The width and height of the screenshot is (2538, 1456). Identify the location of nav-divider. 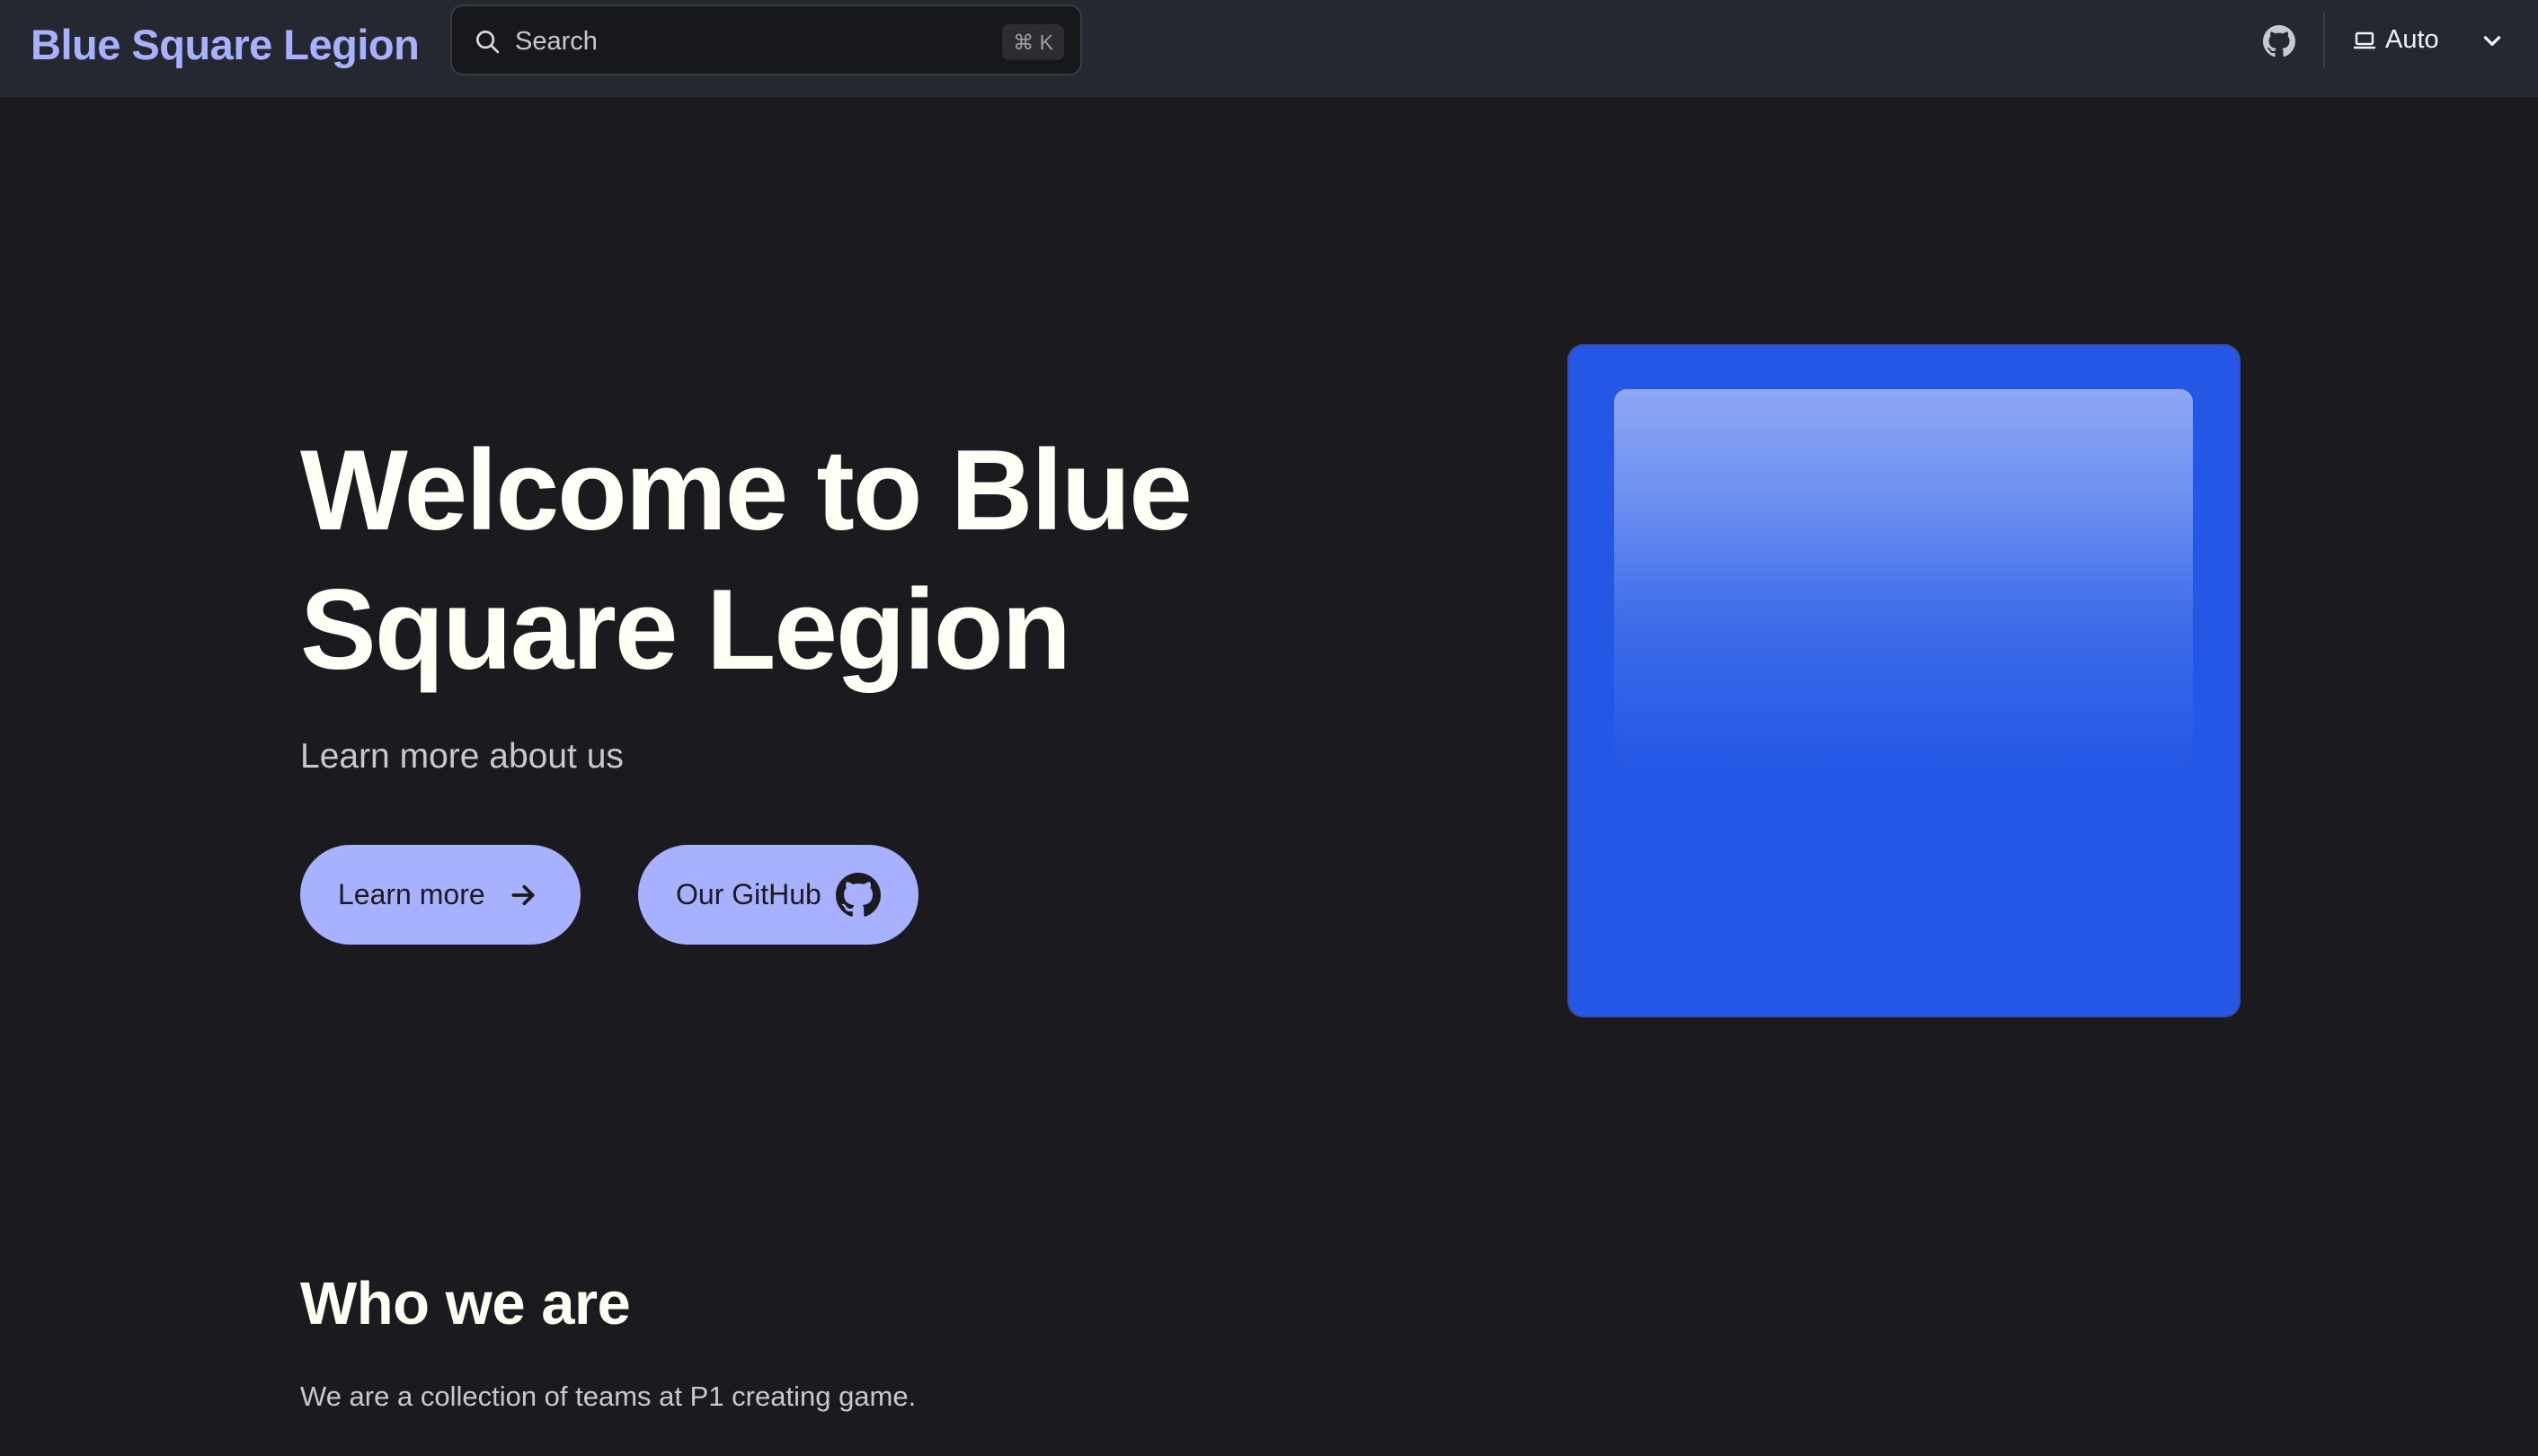
(2324, 41).